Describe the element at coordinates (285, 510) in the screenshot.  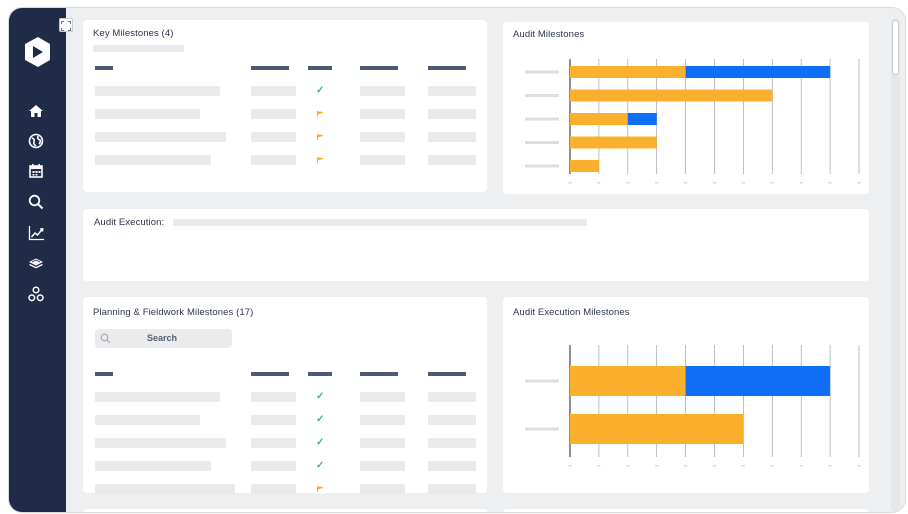
I see `bottom-card-left` at that location.